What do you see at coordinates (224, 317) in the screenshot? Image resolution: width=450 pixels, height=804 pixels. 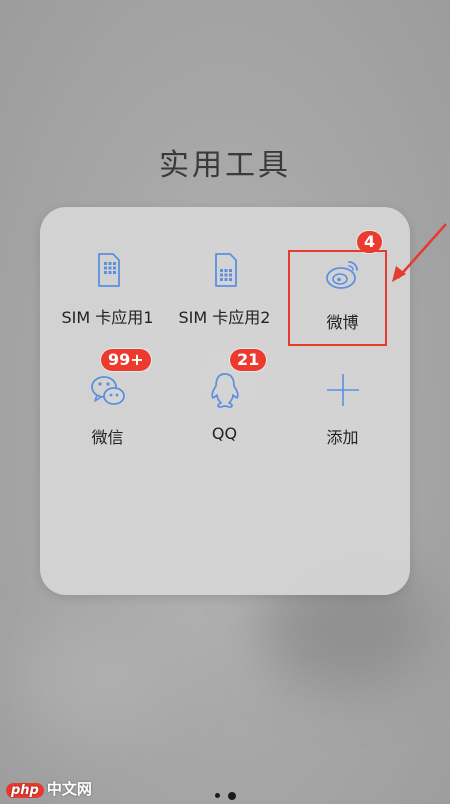 I see `app-label: SIM 卡应用2` at bounding box center [224, 317].